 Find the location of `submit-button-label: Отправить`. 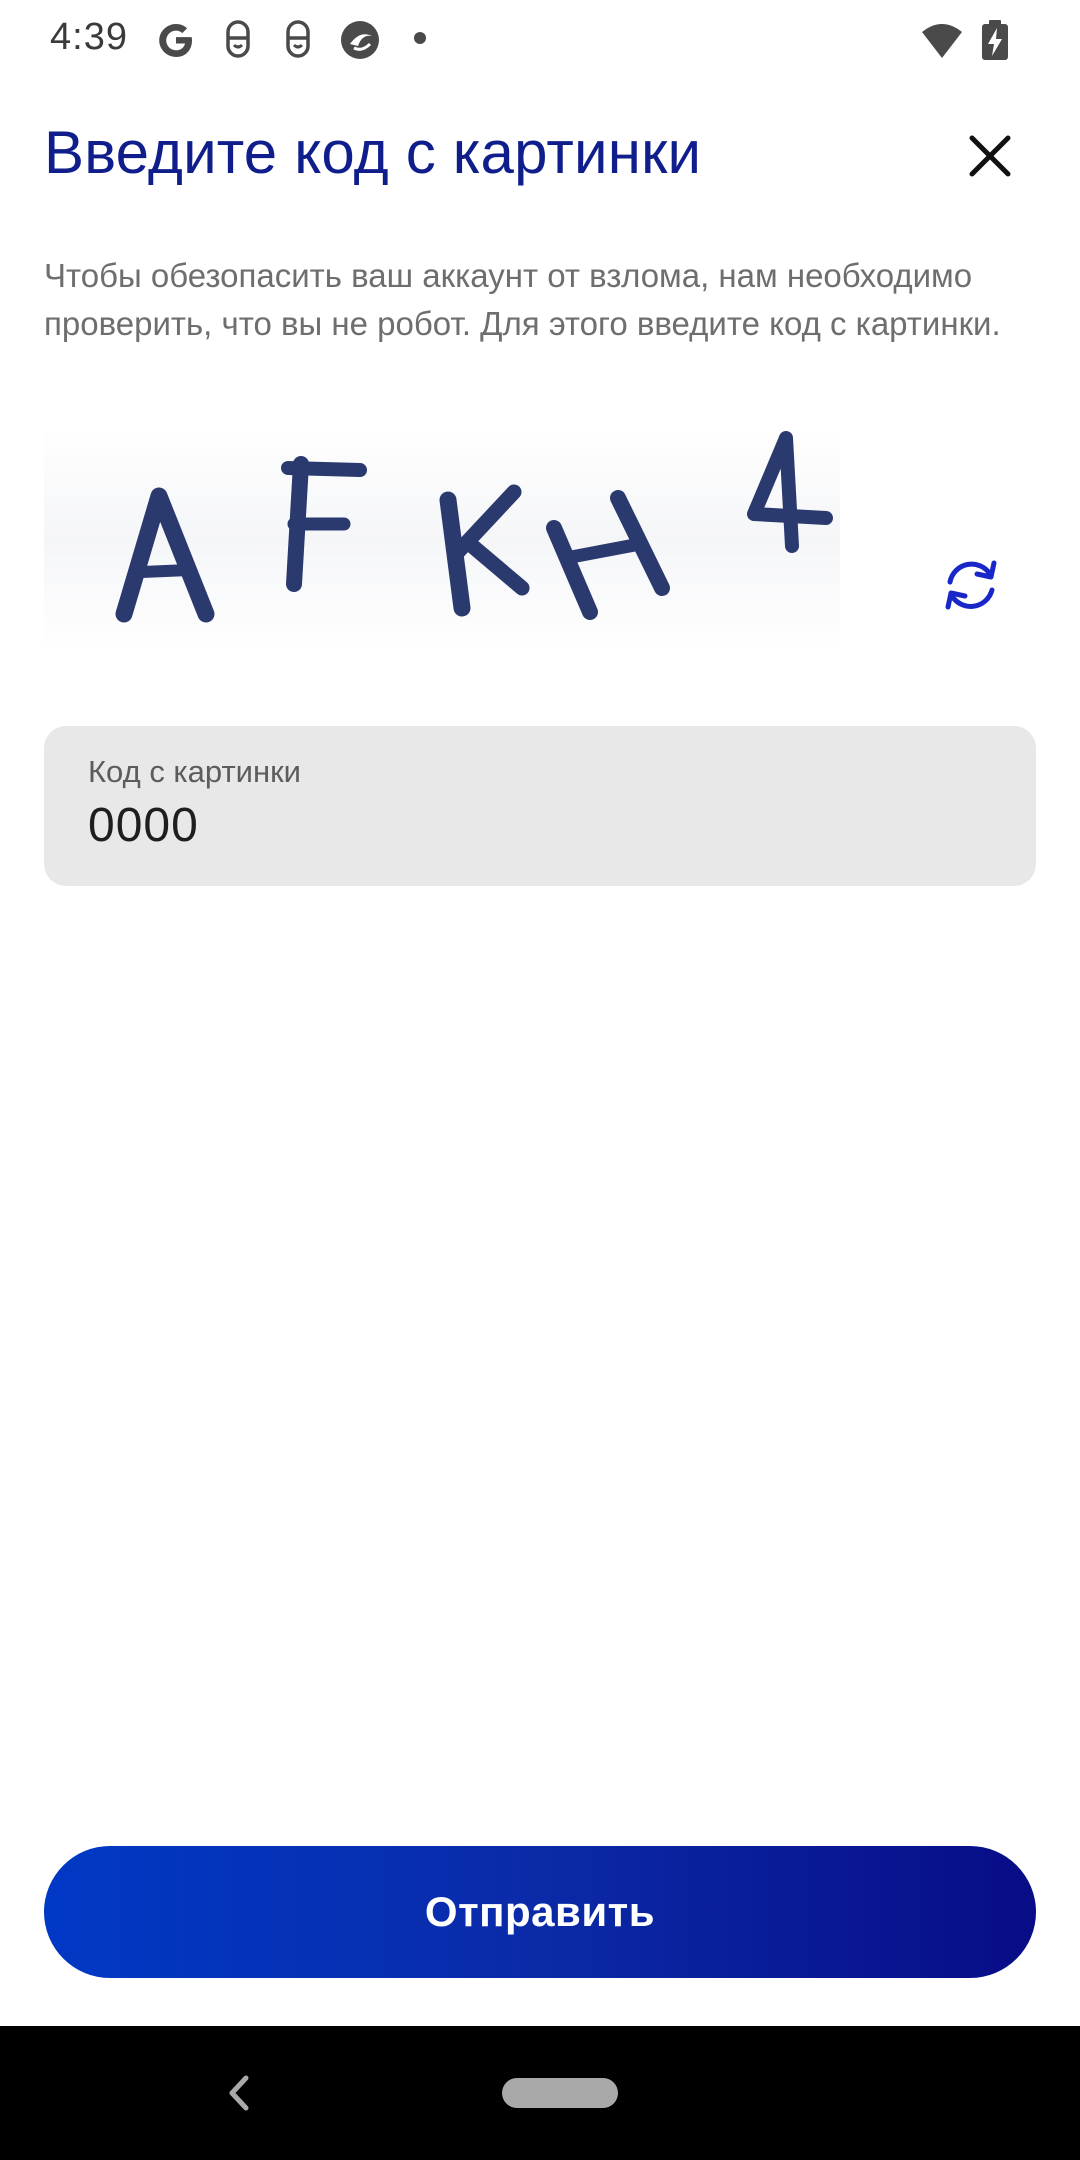

submit-button-label: Отправить is located at coordinates (540, 1911).